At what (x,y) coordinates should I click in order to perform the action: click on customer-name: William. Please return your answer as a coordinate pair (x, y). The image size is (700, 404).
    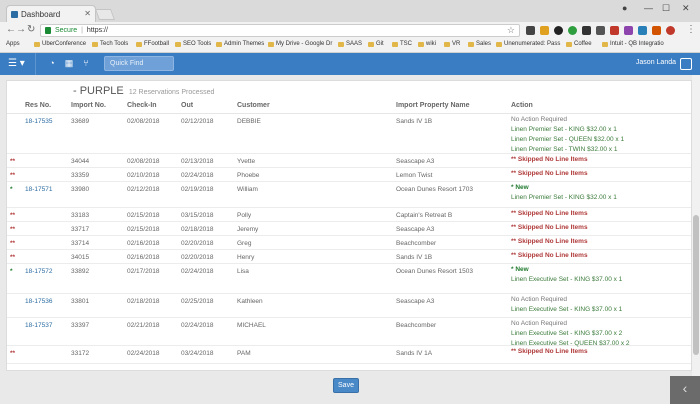
    Looking at the image, I should click on (247, 189).